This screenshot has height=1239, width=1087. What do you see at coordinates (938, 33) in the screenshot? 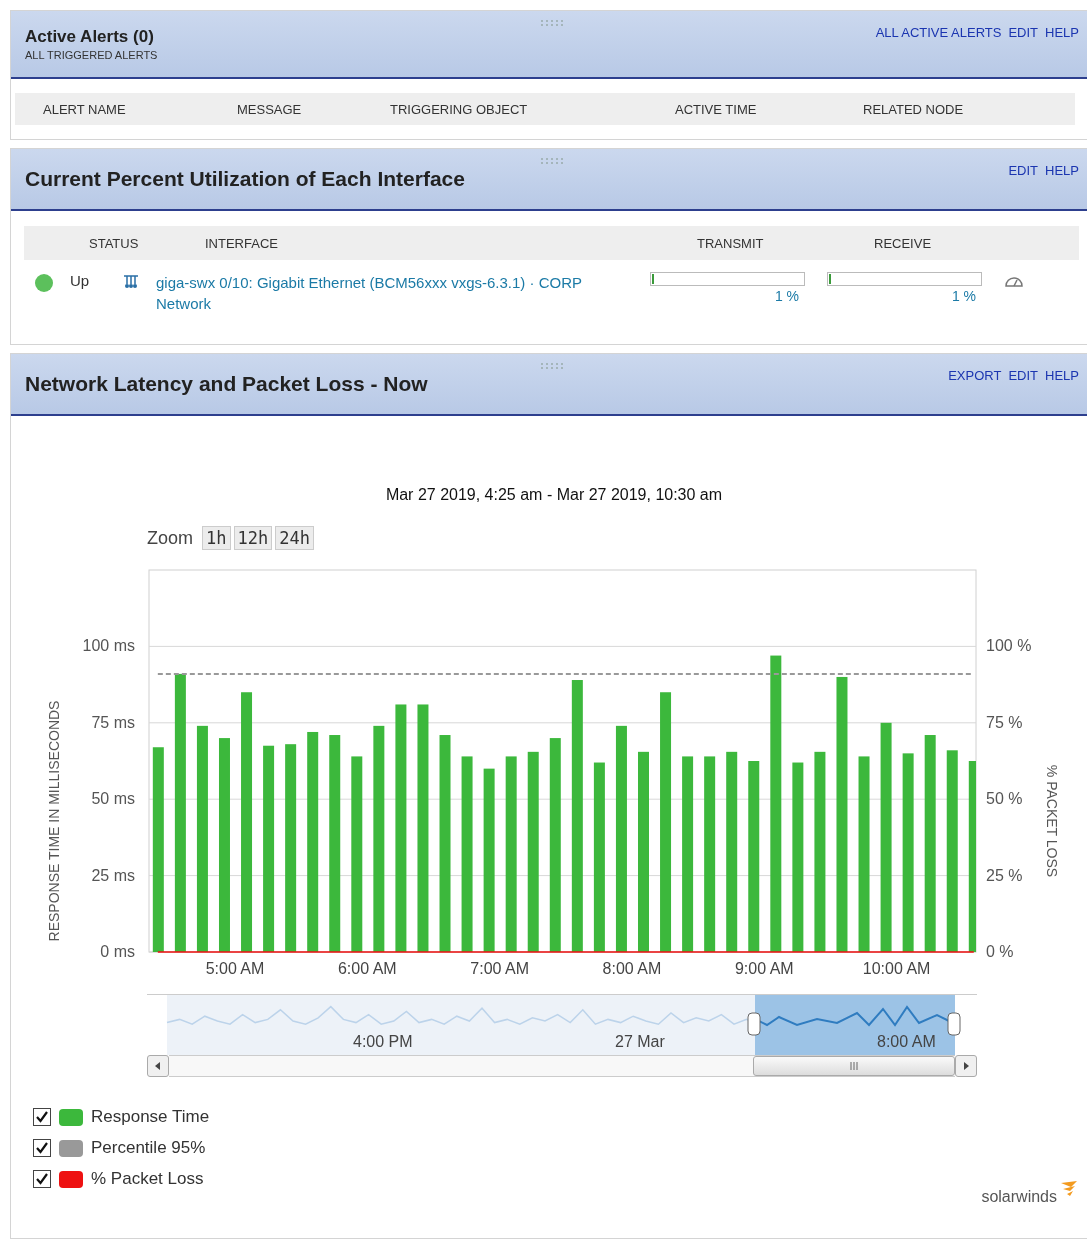
I see `header-link: ALL ACTIVE ALERTS` at bounding box center [938, 33].